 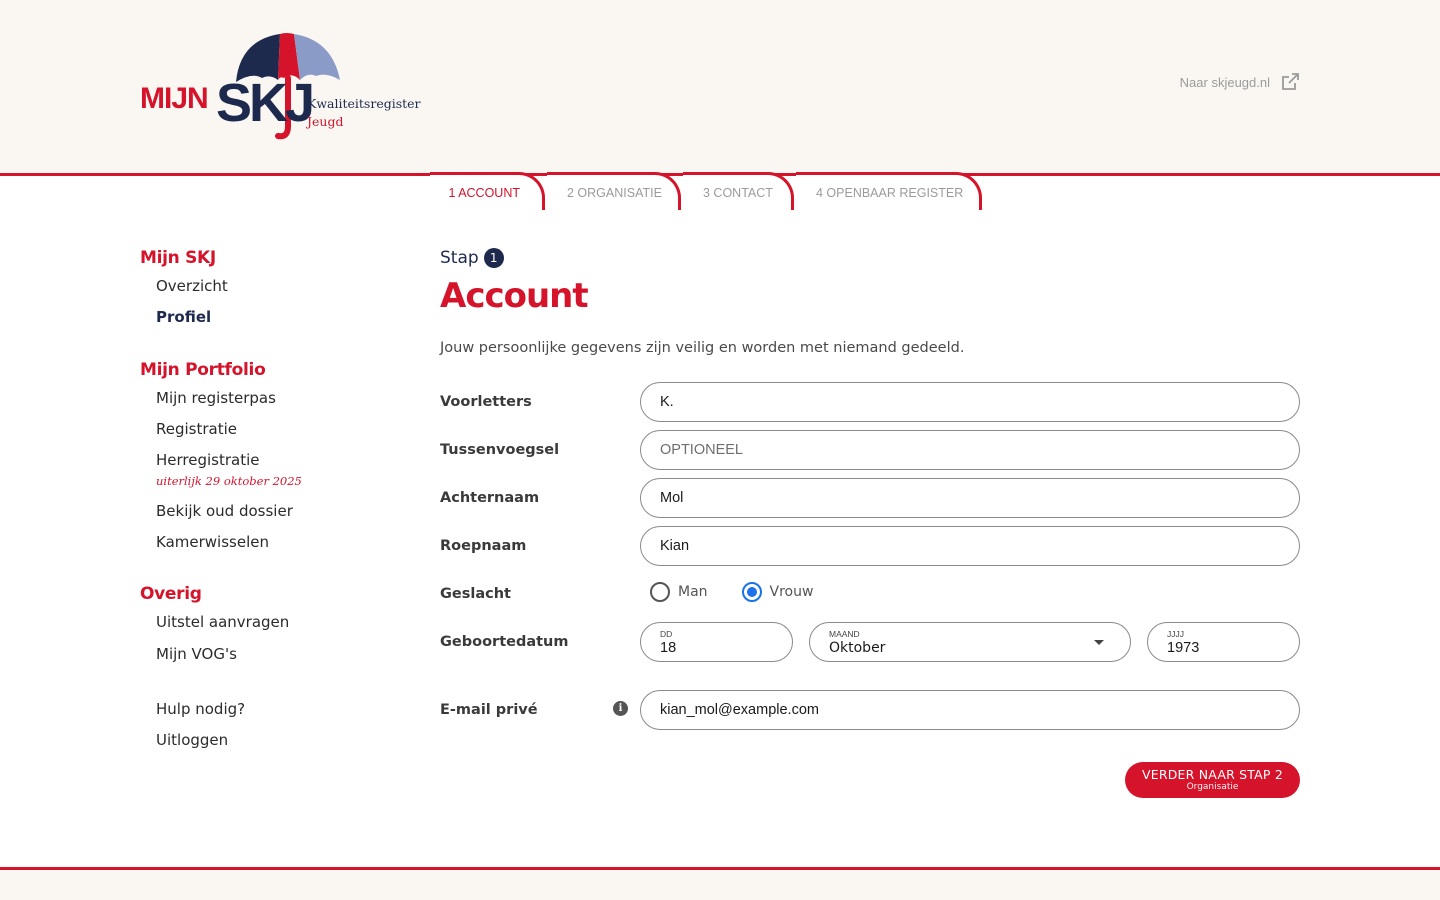 What do you see at coordinates (693, 592) in the screenshot?
I see `radio-man-label: Man` at bounding box center [693, 592].